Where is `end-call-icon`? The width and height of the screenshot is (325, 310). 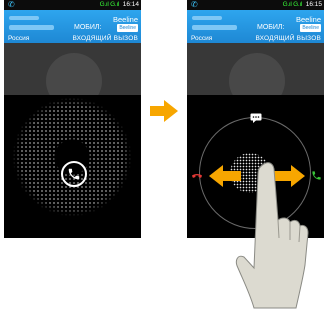 end-call-icon is located at coordinates (197, 176).